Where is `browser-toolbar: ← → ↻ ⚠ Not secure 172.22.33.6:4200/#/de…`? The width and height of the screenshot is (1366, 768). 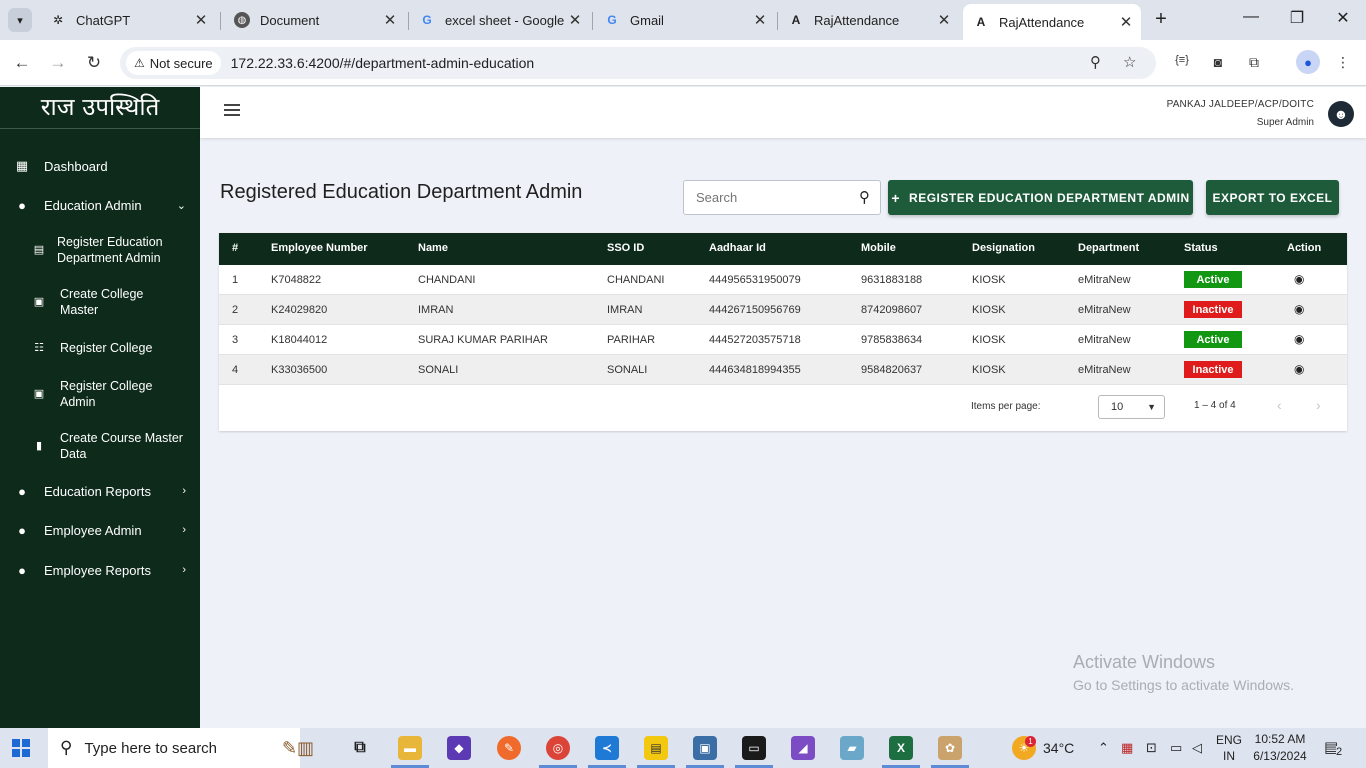
browser-toolbar: ← → ↻ ⚠ Not secure 172.22.33.6:4200/#/de… is located at coordinates (683, 63).